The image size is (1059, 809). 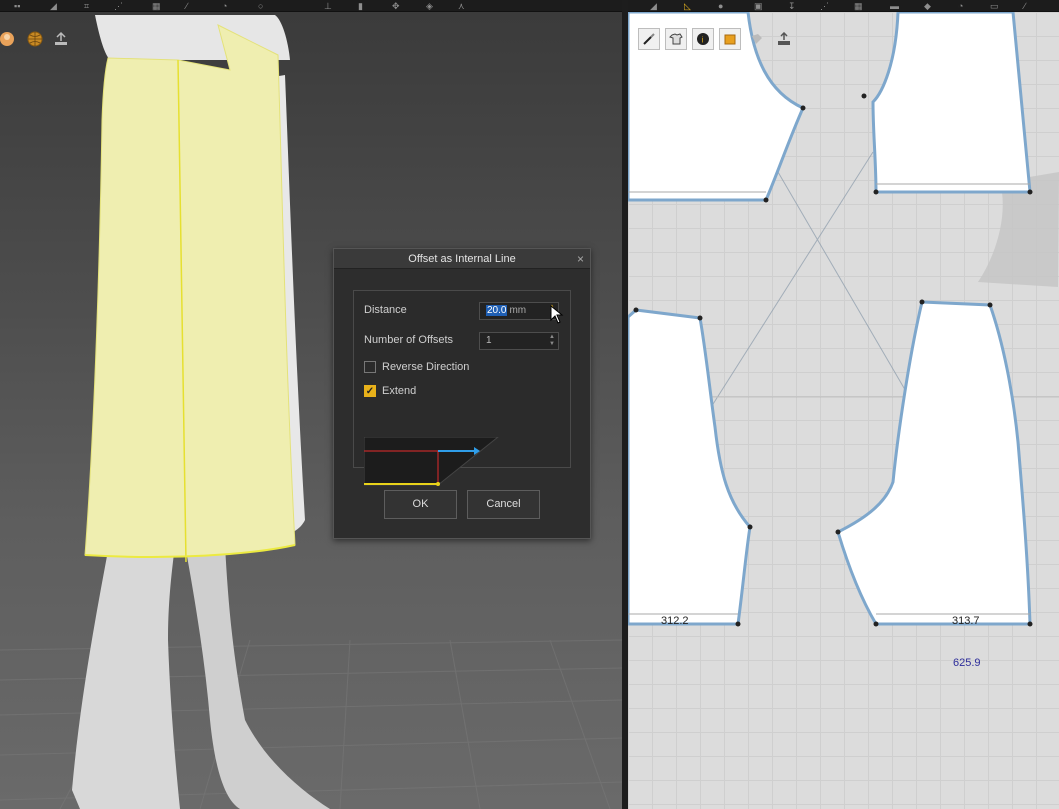 I want to click on fabric-icon, so click(x=730, y=39).